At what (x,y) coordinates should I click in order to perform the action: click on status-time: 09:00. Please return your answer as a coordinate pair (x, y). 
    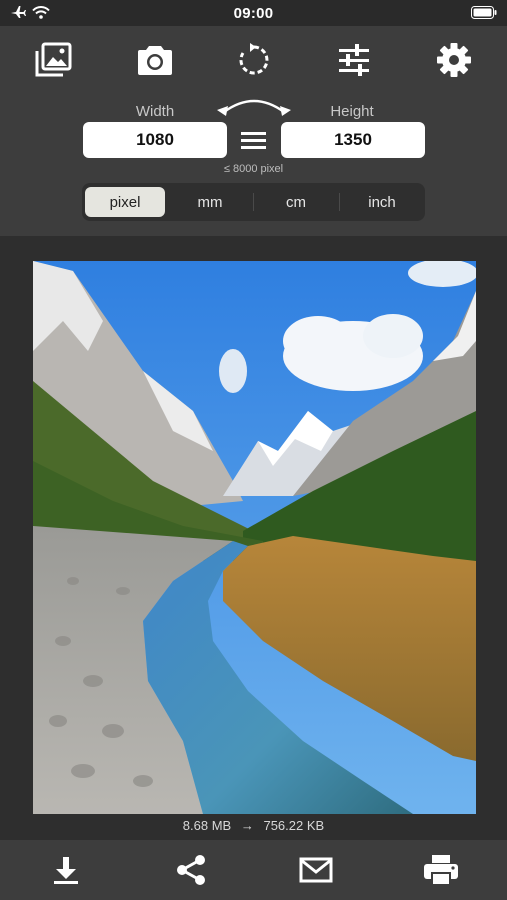
    Looking at the image, I should click on (253, 13).